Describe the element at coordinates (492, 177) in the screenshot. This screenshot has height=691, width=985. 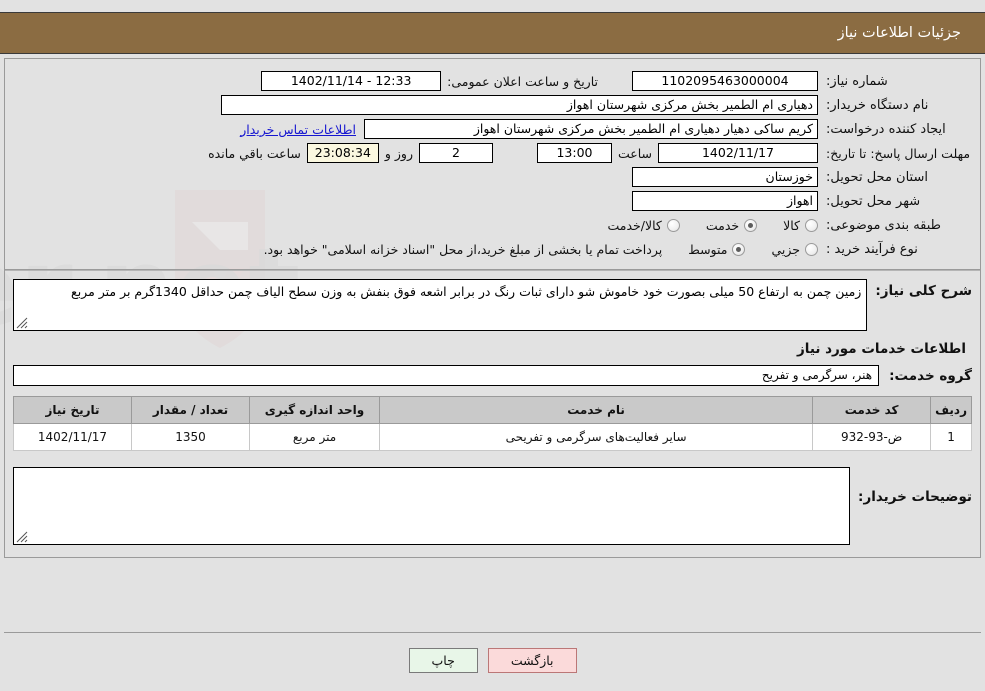
I see `row-province: استان محل تحویل: خوزستان` at that location.